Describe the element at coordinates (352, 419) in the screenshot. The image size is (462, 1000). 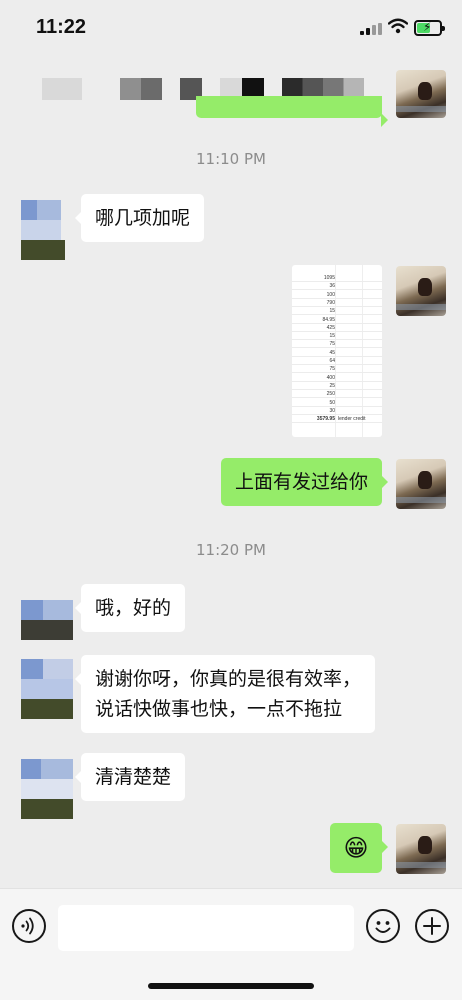
I see `spreadsheet-total-note: lender credit` at that location.